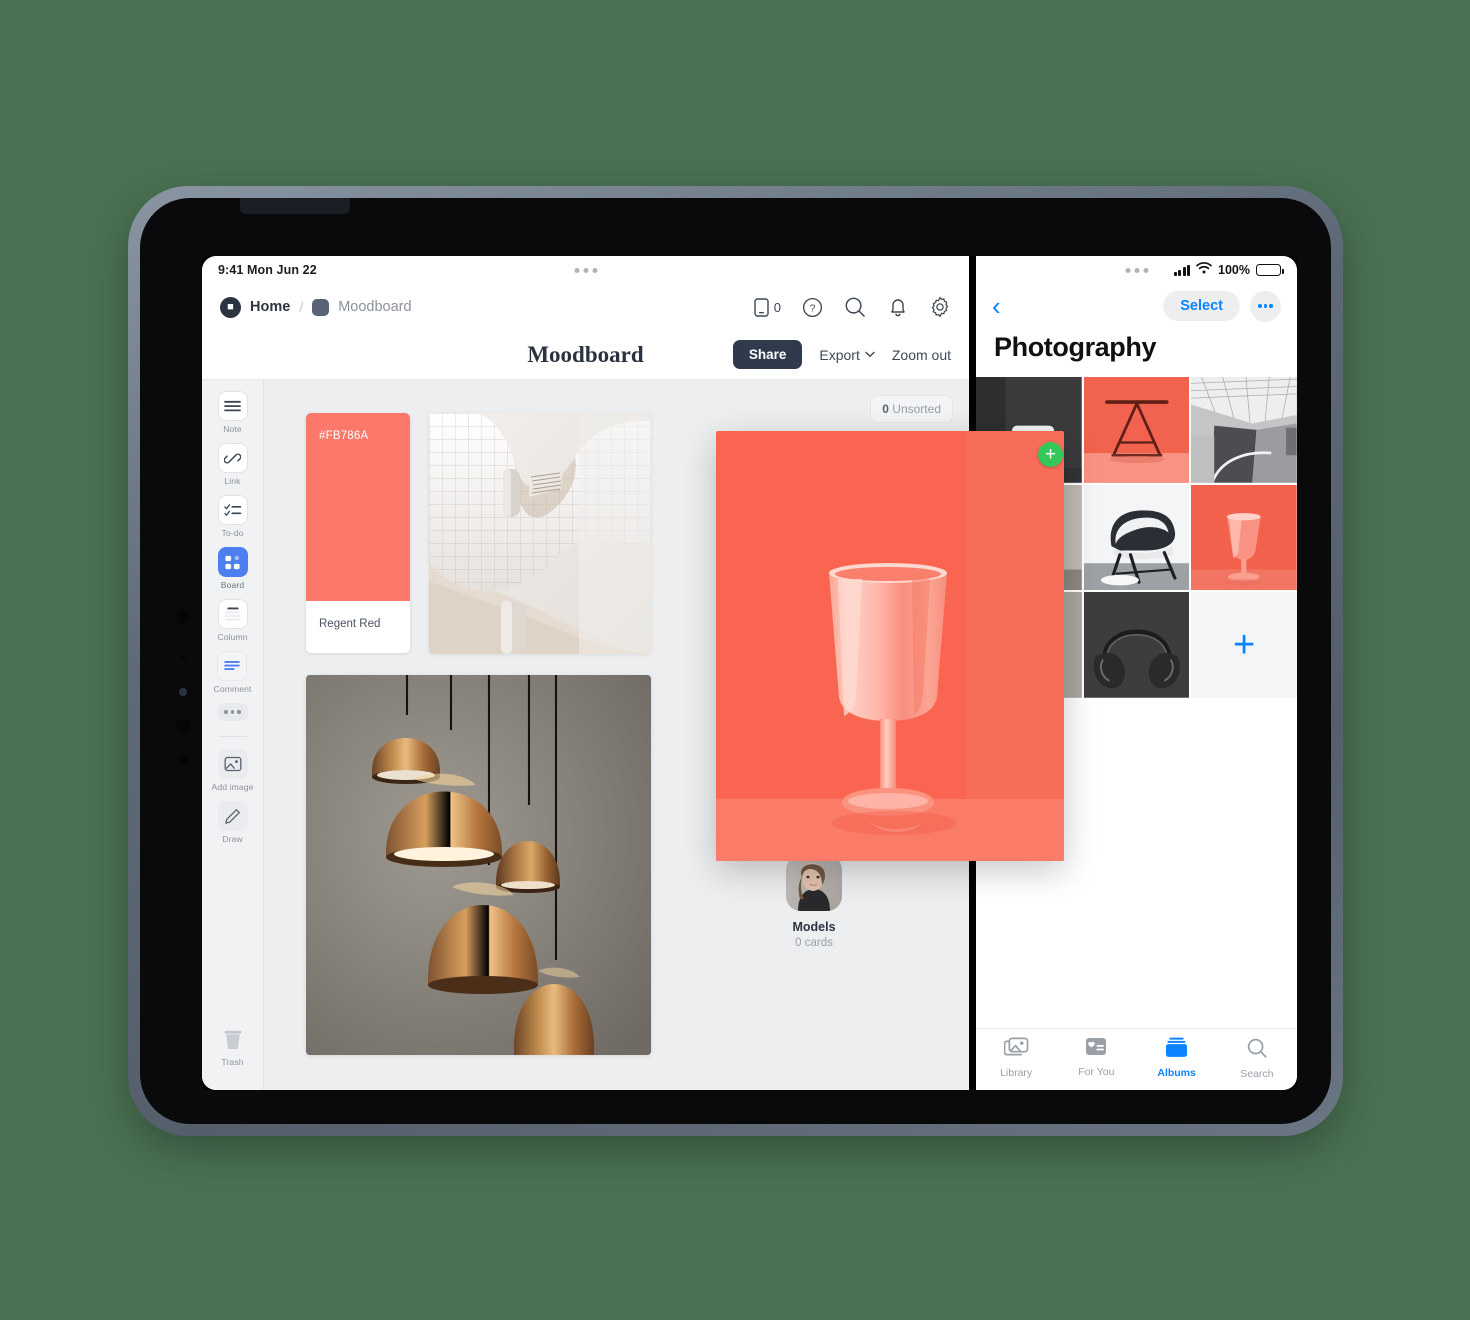  What do you see at coordinates (777, 307) in the screenshot?
I see `device-count-label: 0` at bounding box center [777, 307].